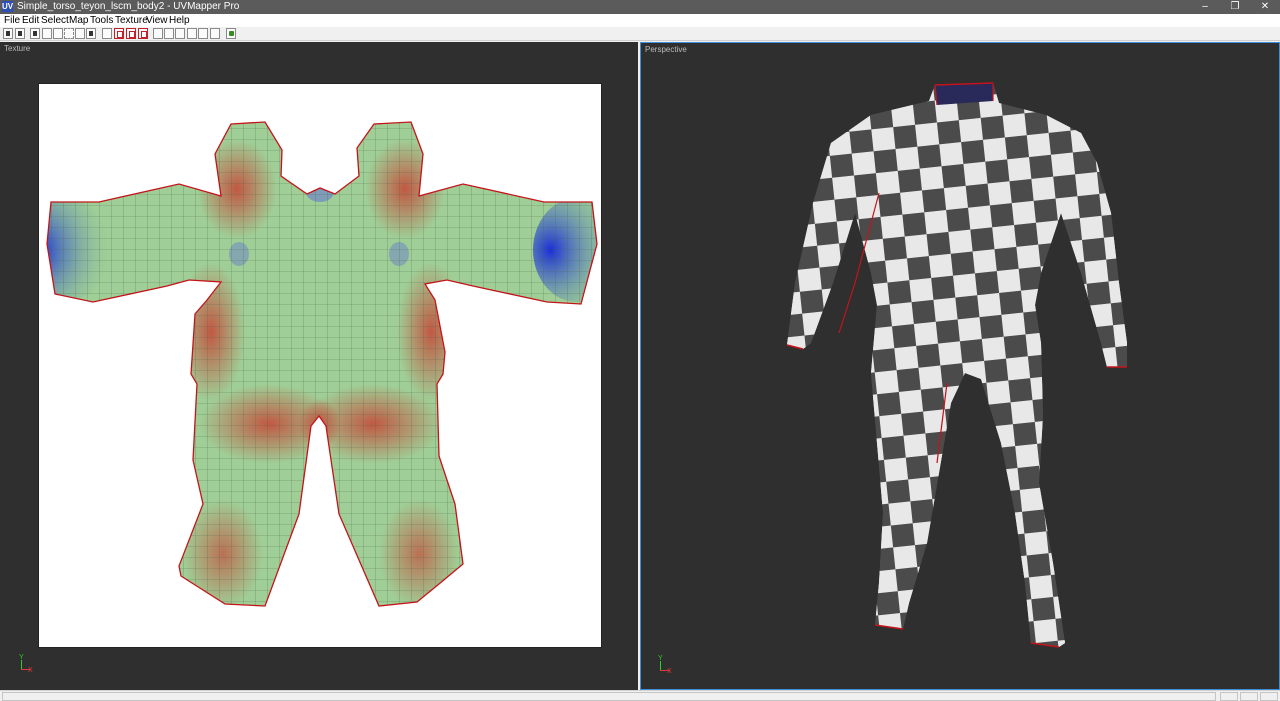 Image resolution: width=1280 pixels, height=701 pixels. Describe the element at coordinates (157, 20) in the screenshot. I see `menu-view: View` at that location.